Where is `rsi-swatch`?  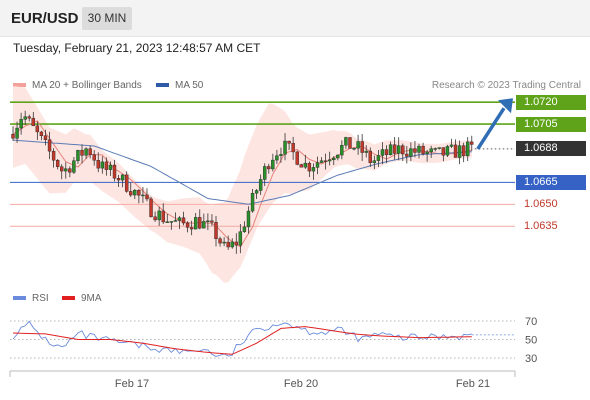 rsi-swatch is located at coordinates (19, 298).